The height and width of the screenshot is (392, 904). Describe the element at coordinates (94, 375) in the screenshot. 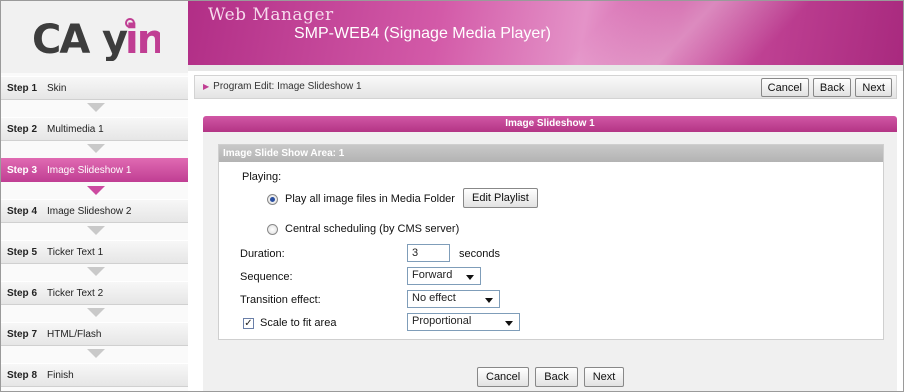

I see `step-item-finish: Step 8 Finish` at that location.